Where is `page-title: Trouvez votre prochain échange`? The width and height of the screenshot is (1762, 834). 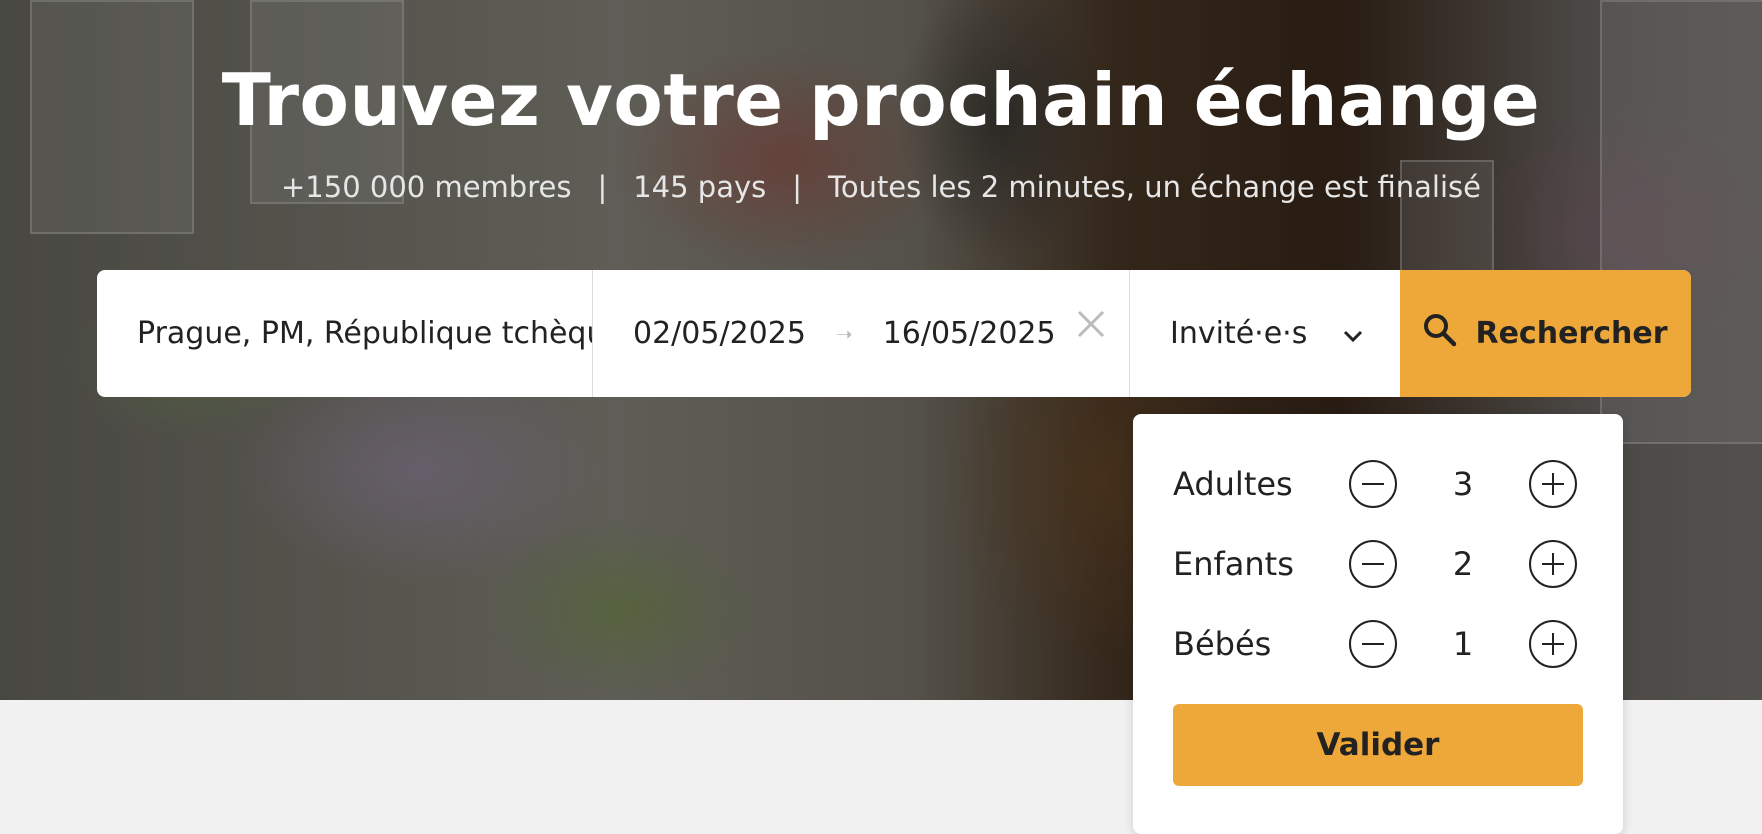 page-title: Trouvez votre prochain échange is located at coordinates (881, 100).